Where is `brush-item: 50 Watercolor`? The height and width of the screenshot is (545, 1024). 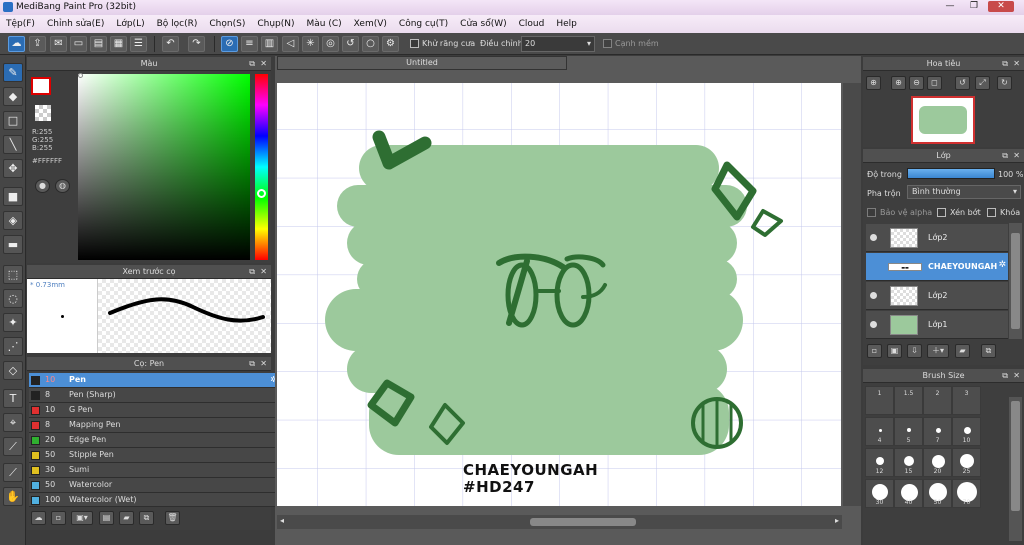 brush-item: 50 Watercolor is located at coordinates (155, 485).